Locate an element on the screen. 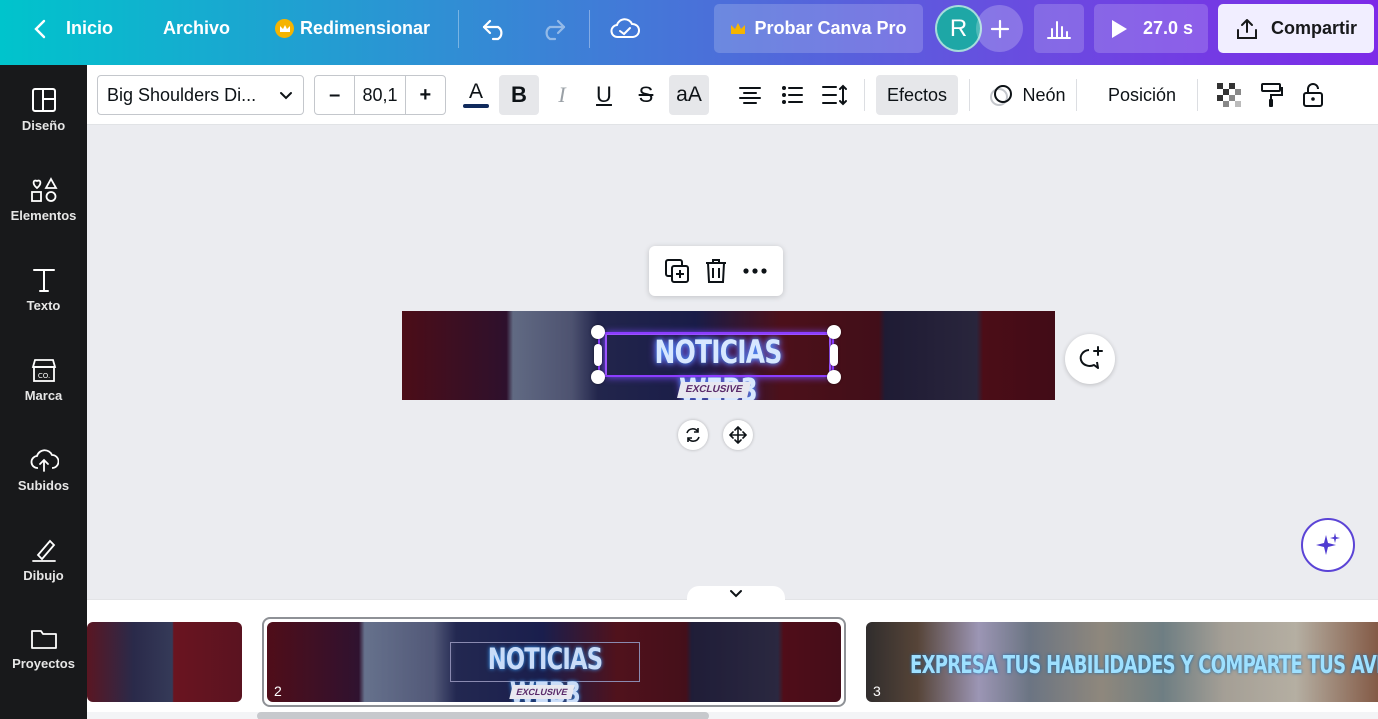 This screenshot has height=719, width=1378. svg-text: CO. is located at coordinates (43, 376).